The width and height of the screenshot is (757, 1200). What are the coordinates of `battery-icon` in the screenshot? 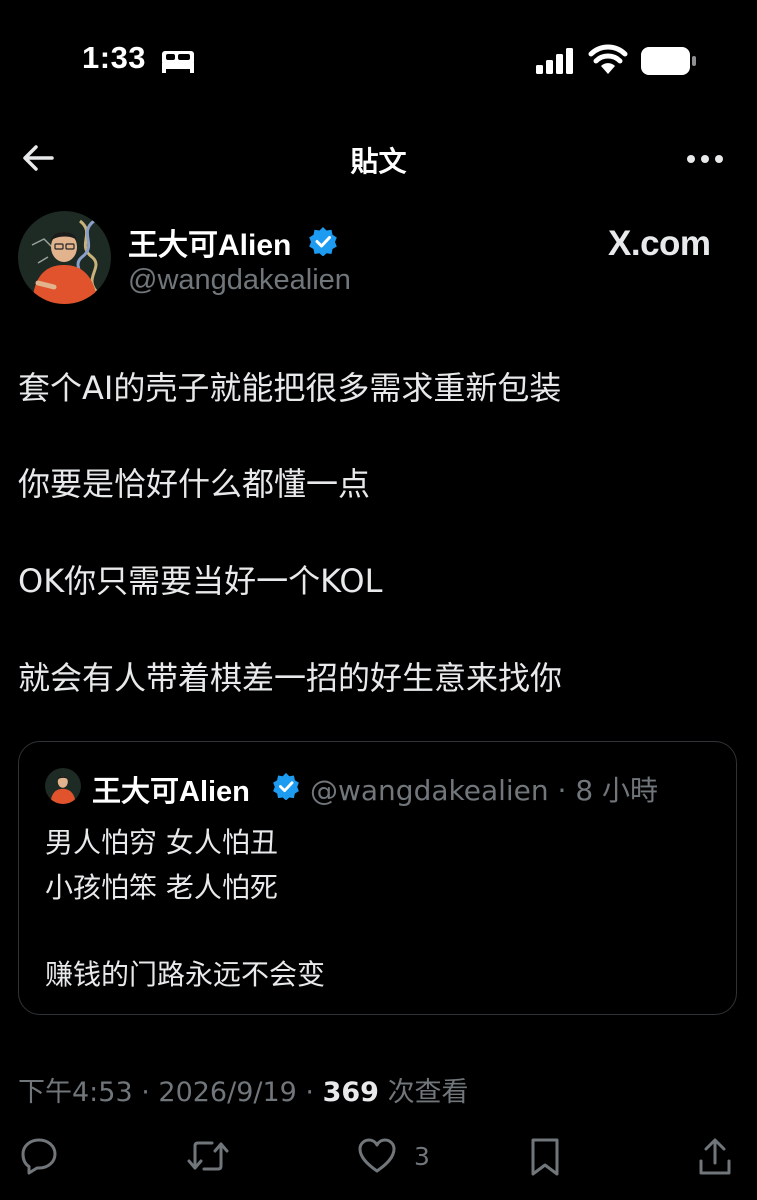 It's located at (668, 61).